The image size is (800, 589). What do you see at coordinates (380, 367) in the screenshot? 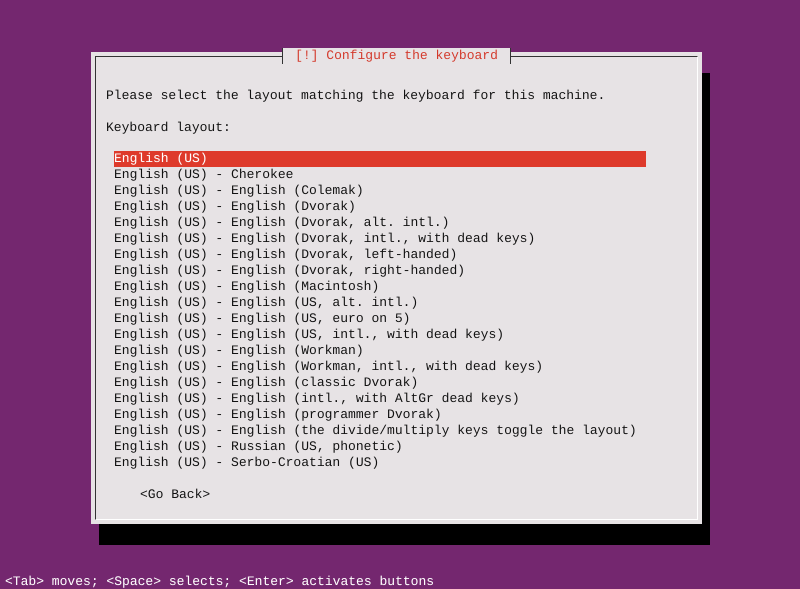
I see `layout-option: English (US) - English (Workman, intl., with dead keys)` at bounding box center [380, 367].